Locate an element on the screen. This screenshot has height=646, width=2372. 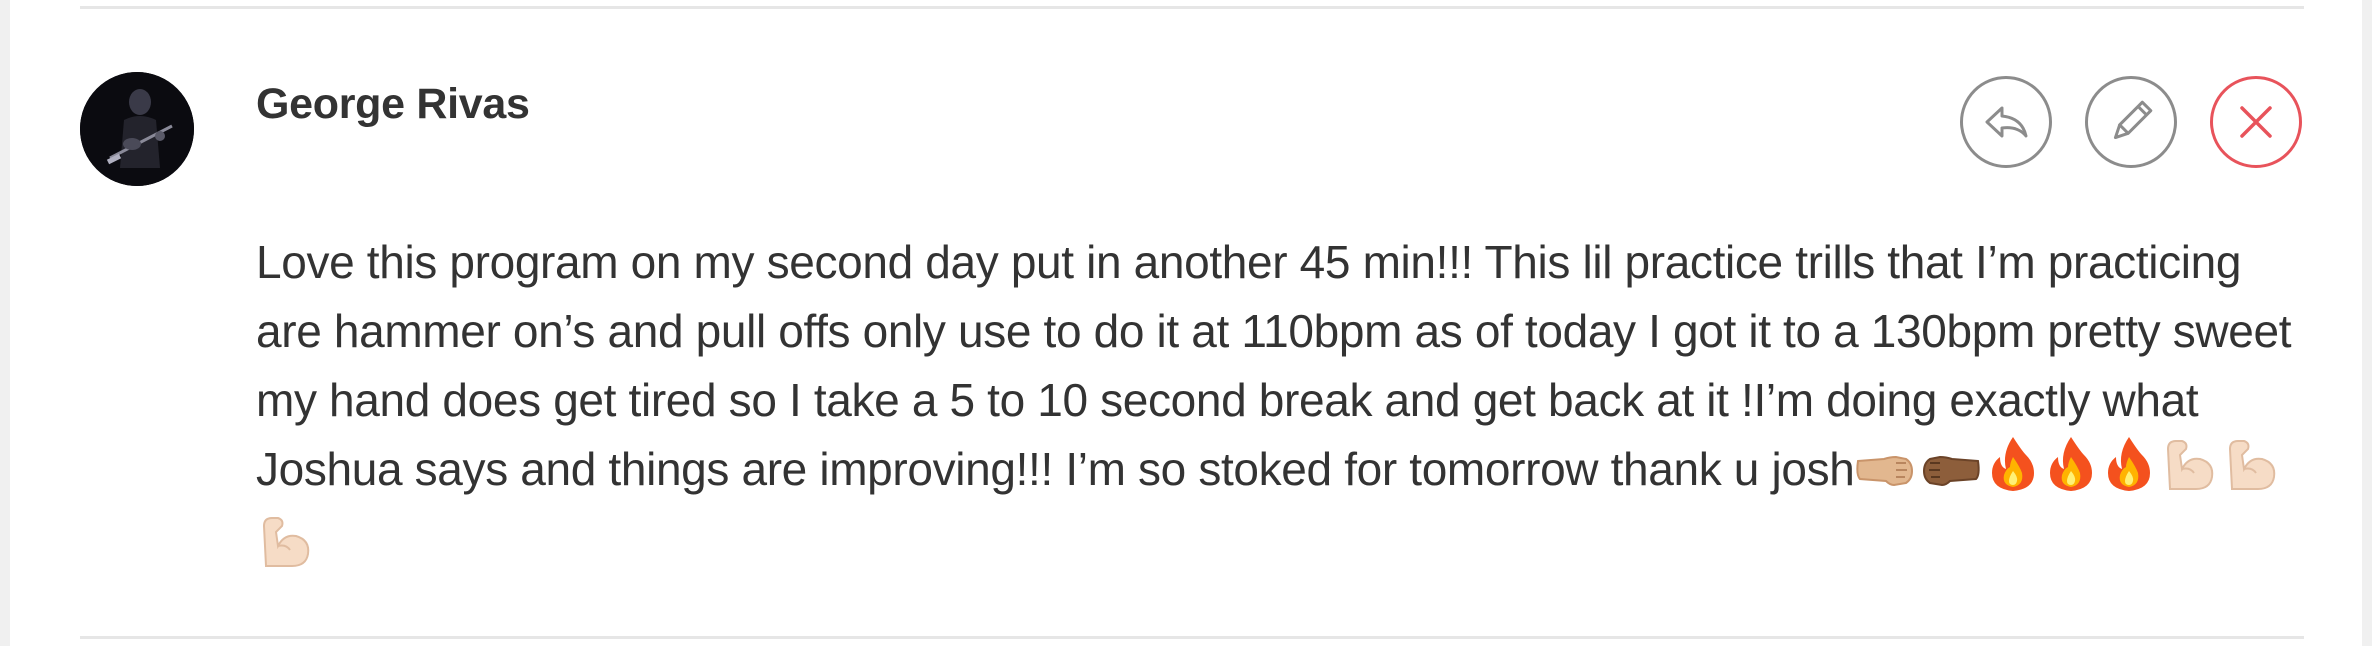
bottom-divider is located at coordinates (1192, 637).